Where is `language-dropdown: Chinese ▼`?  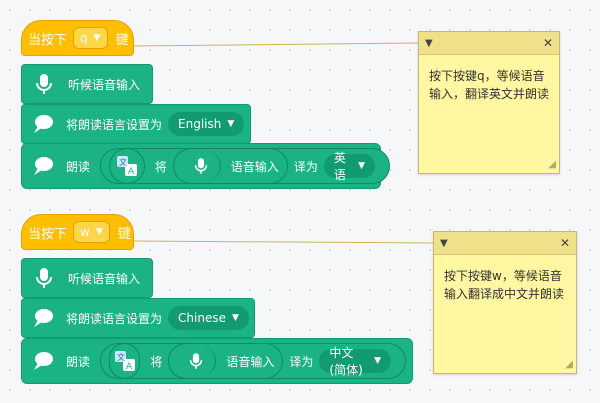 language-dropdown: Chinese ▼ is located at coordinates (208, 318).